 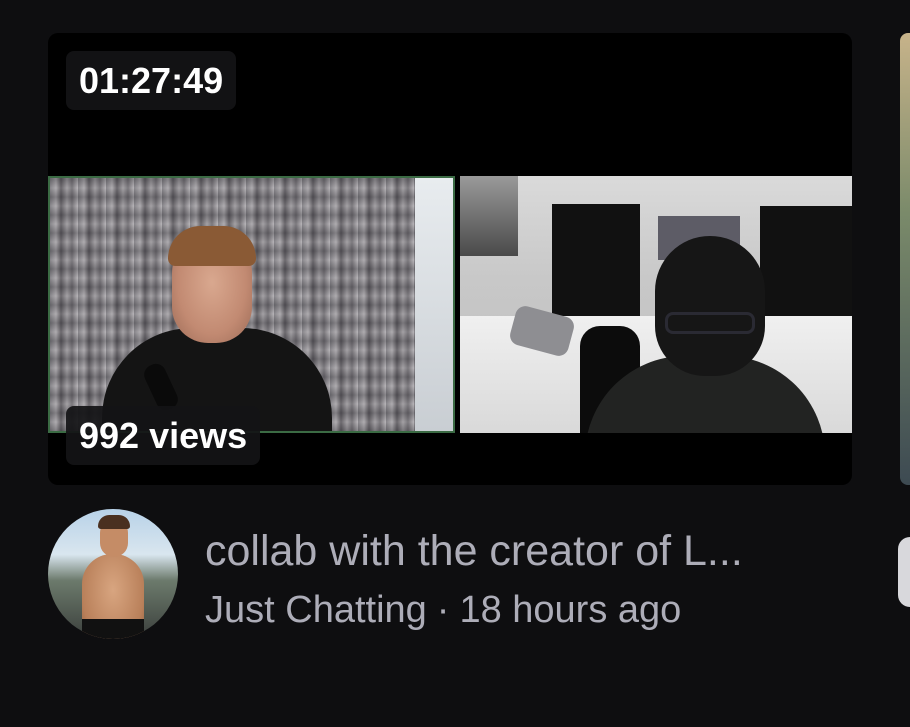 What do you see at coordinates (113, 574) in the screenshot?
I see `channel-avatar` at bounding box center [113, 574].